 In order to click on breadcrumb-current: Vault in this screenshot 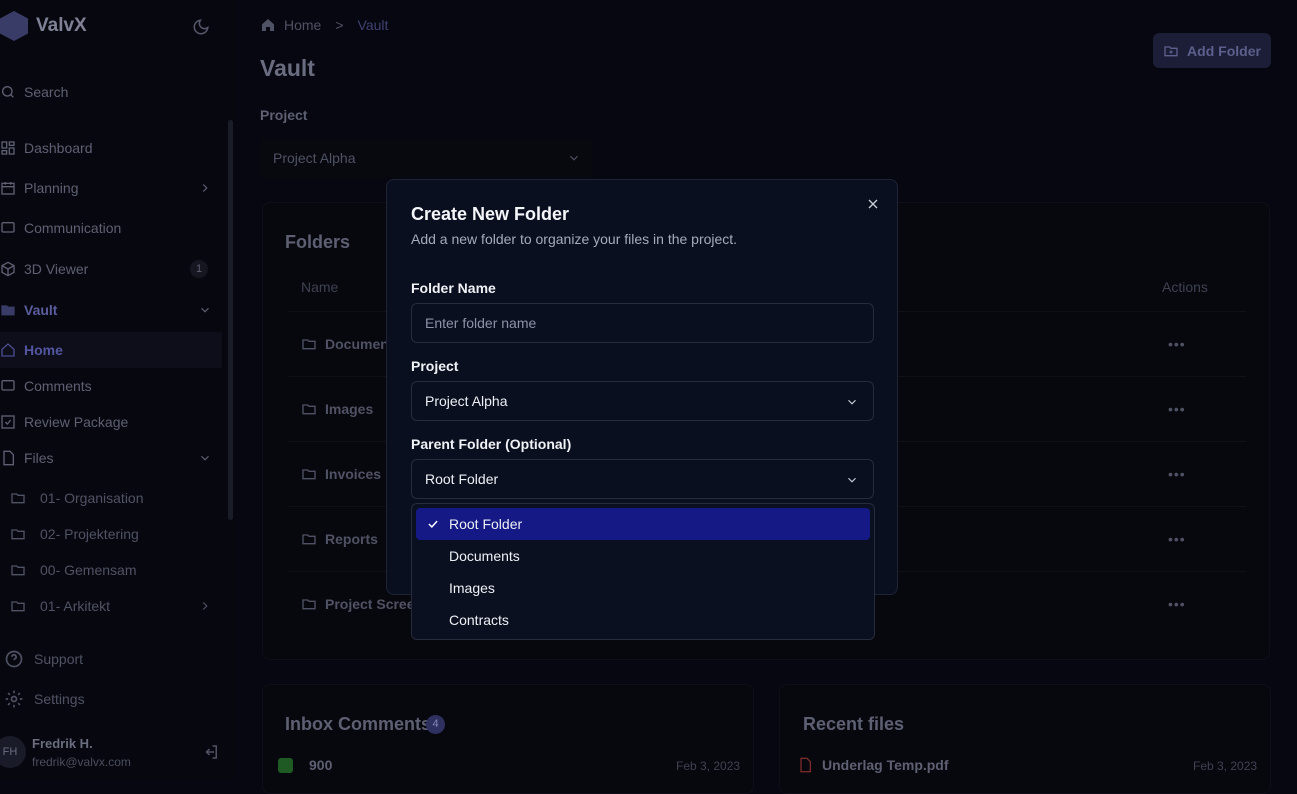, I will do `click(373, 25)`.